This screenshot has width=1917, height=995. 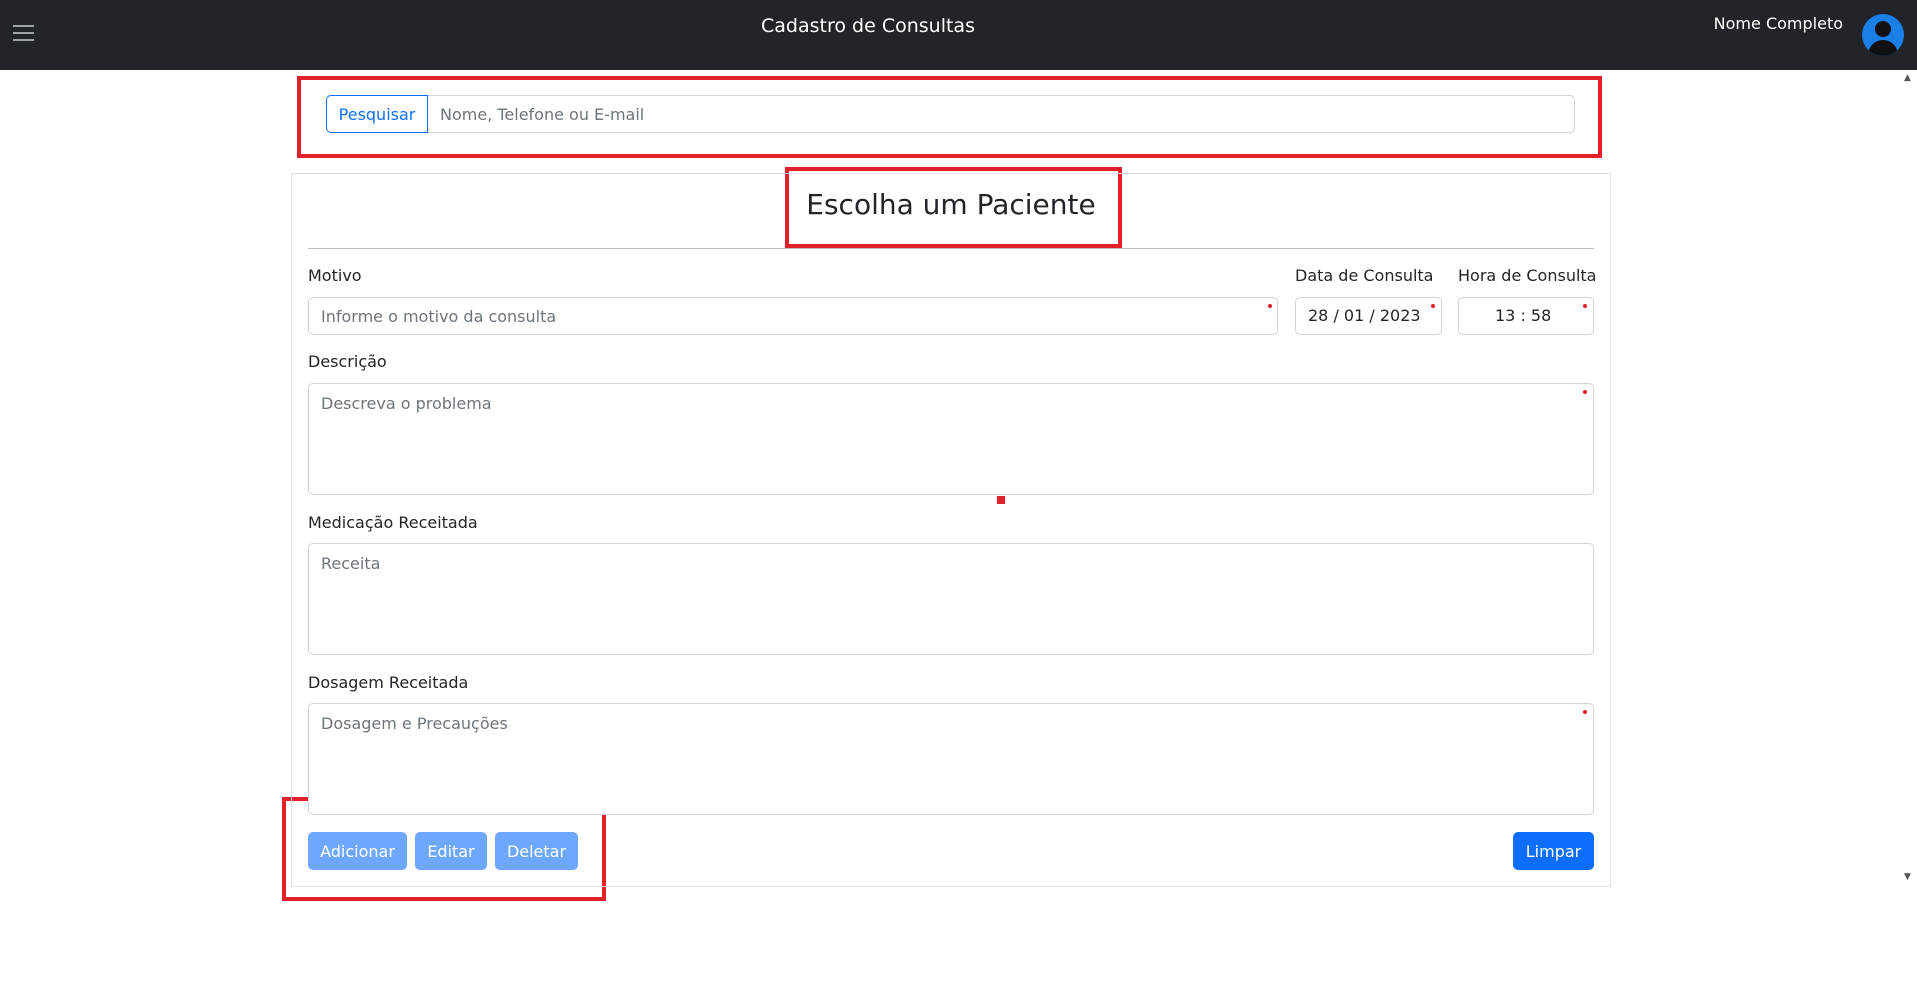 I want to click on search-group: Pesquisar, so click(x=950, y=114).